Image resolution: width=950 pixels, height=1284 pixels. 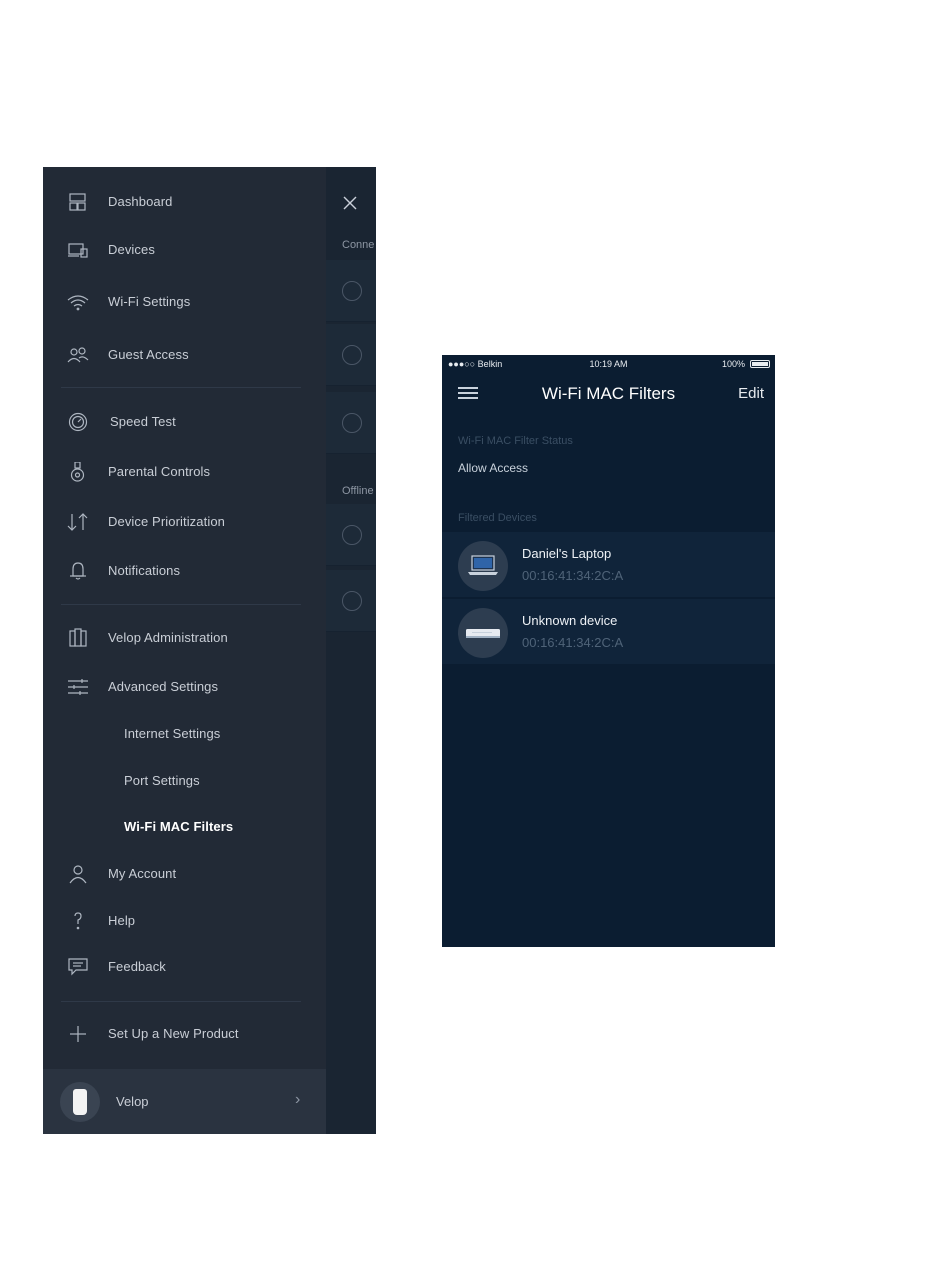 What do you see at coordinates (77, 522) in the screenshot?
I see `prioritization-arrows-icon` at bounding box center [77, 522].